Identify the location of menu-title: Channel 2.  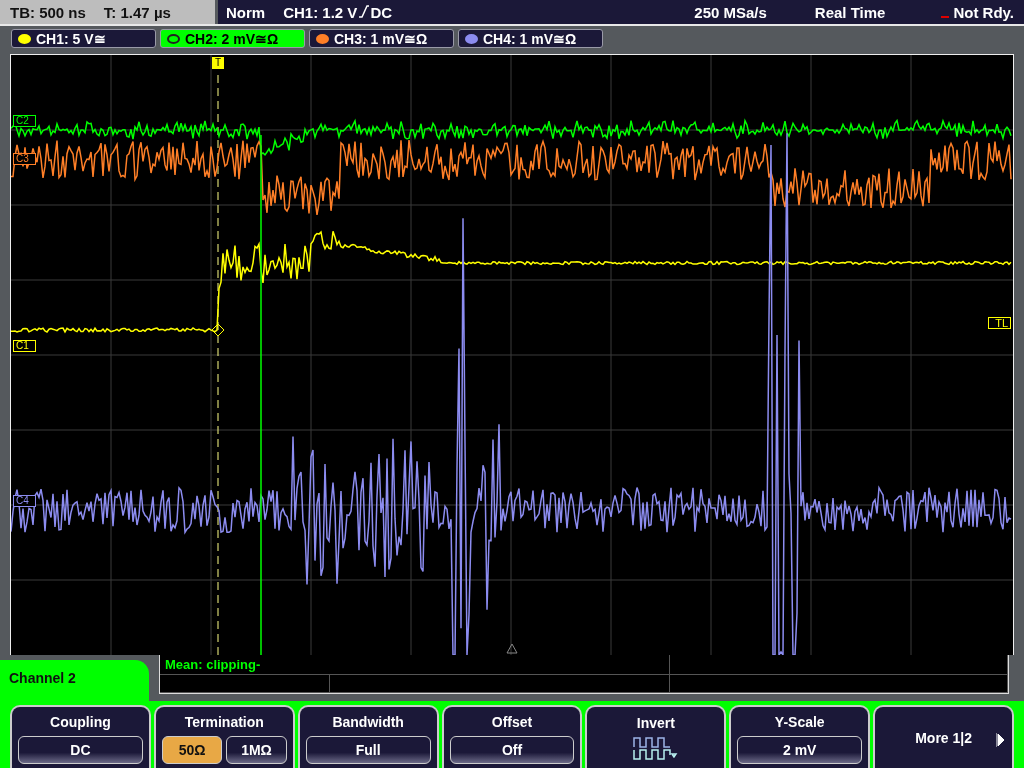
(74, 680).